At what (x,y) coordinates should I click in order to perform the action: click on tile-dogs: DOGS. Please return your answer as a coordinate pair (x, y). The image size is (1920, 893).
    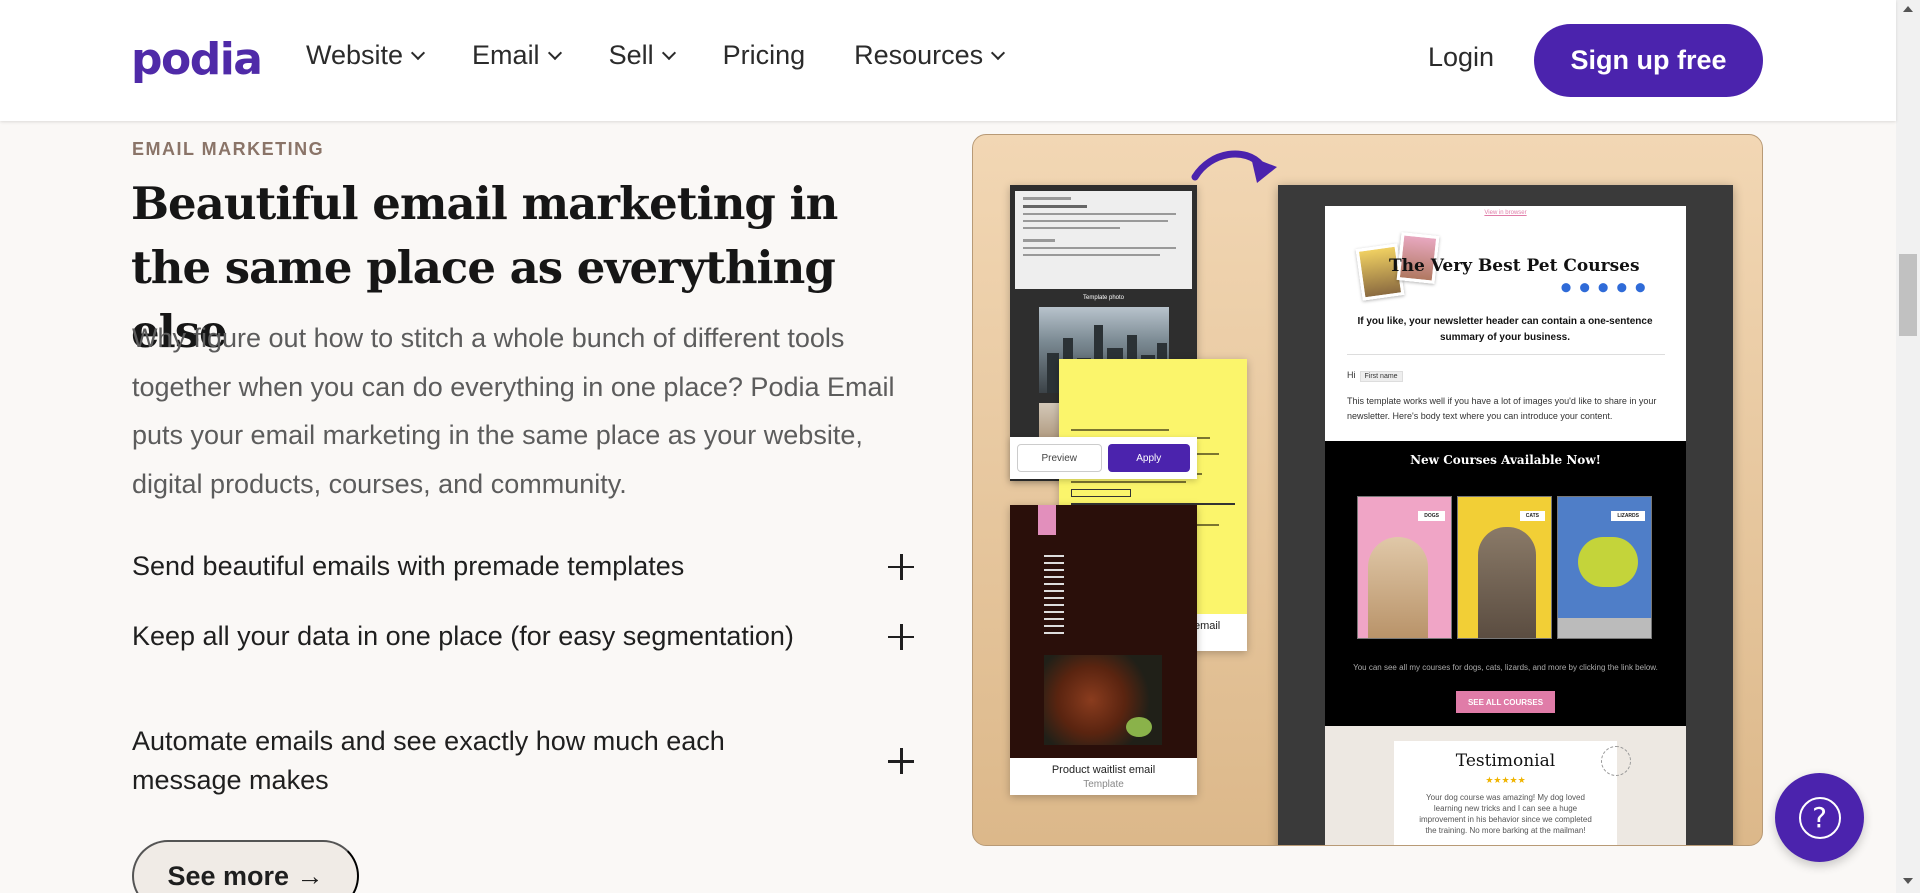
    Looking at the image, I should click on (1404, 567).